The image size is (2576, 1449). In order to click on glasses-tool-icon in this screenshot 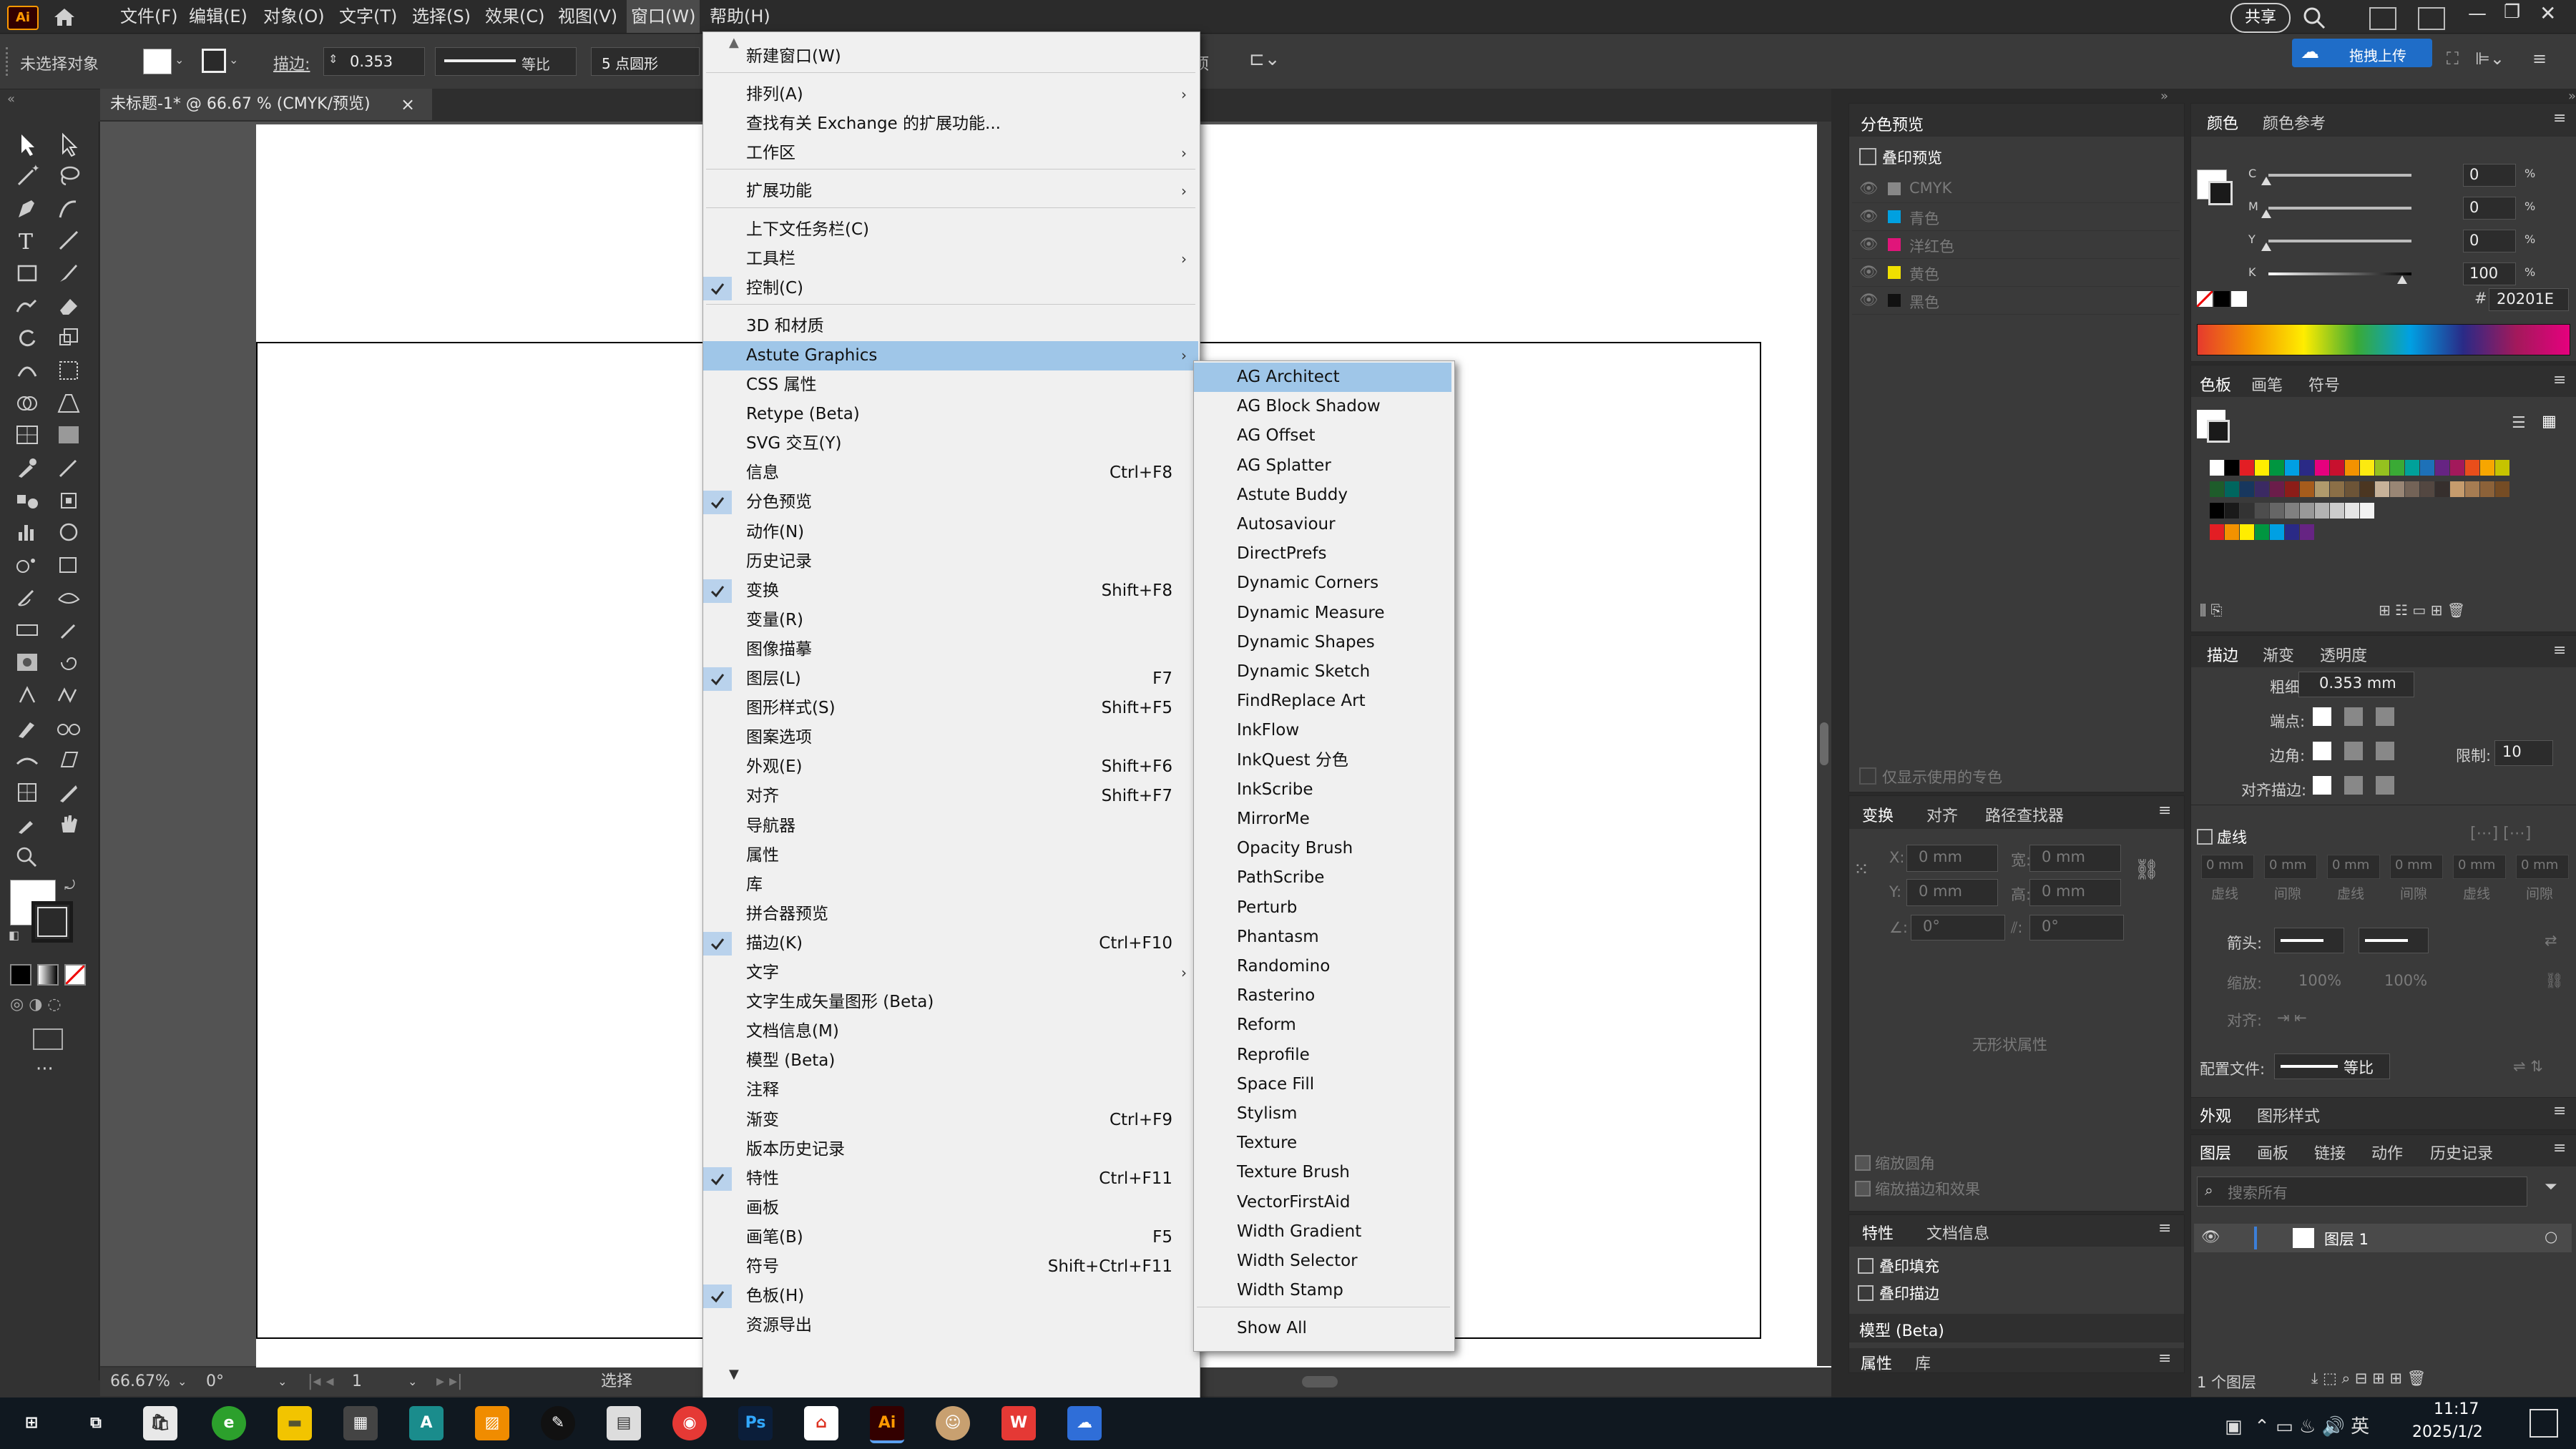, I will do `click(68, 728)`.